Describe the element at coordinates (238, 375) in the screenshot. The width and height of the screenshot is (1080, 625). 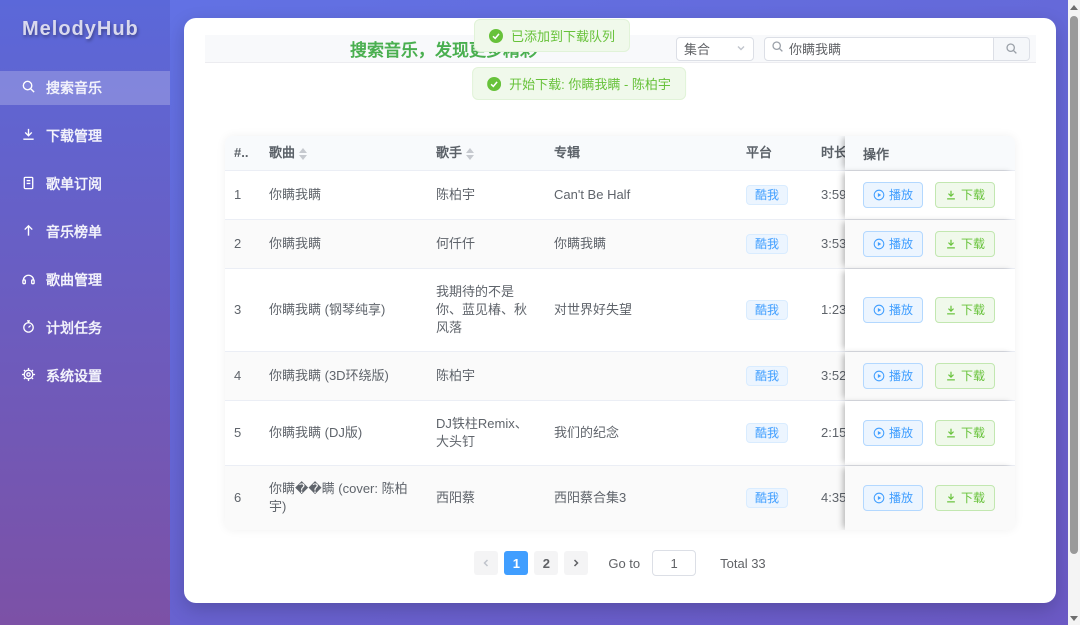
I see `row-index: 4` at that location.